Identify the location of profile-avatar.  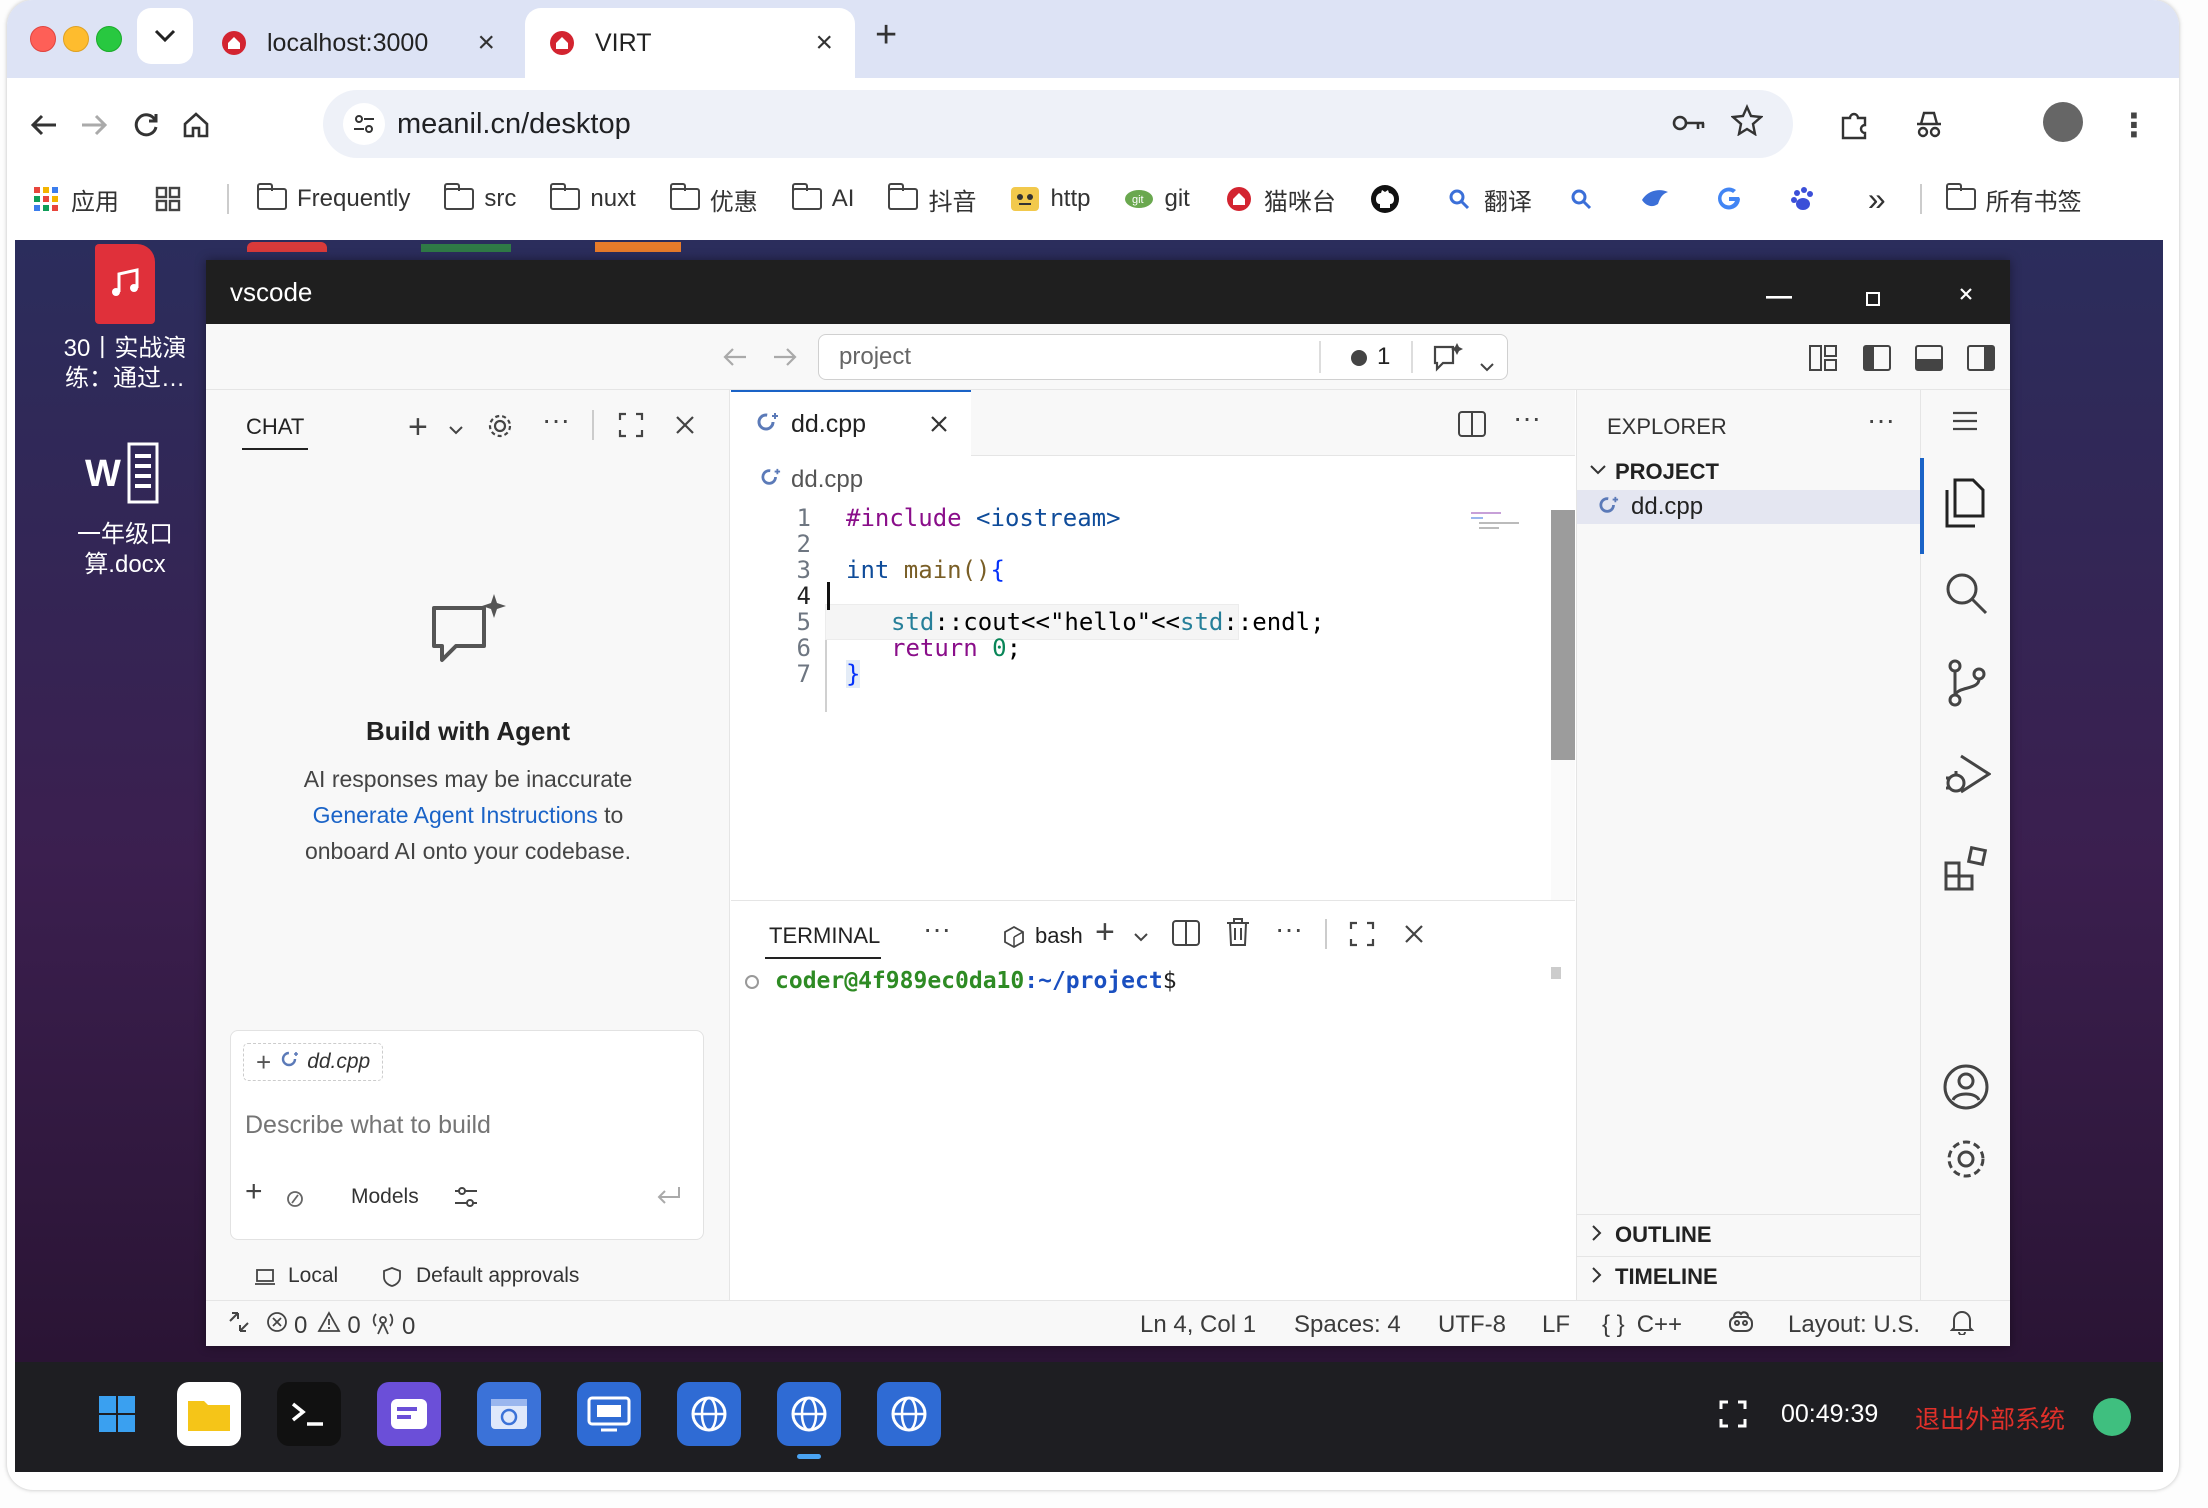
(2063, 122).